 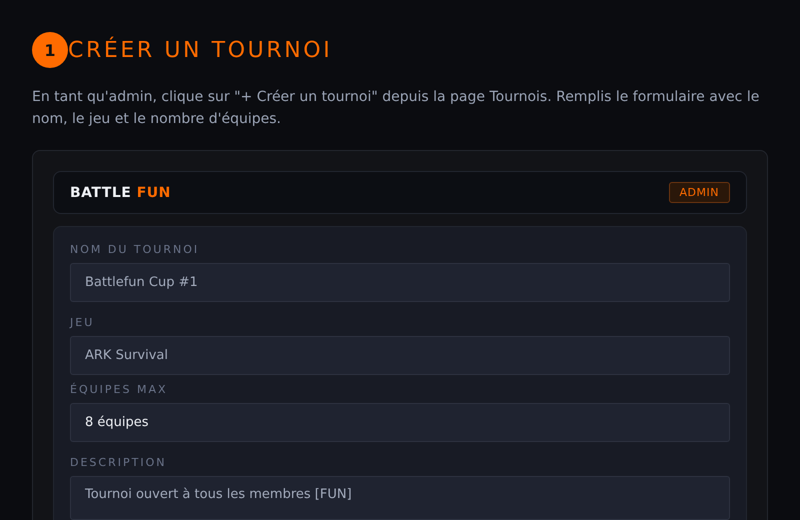 What do you see at coordinates (699, 192) in the screenshot?
I see `admin-badge: ADMIN` at bounding box center [699, 192].